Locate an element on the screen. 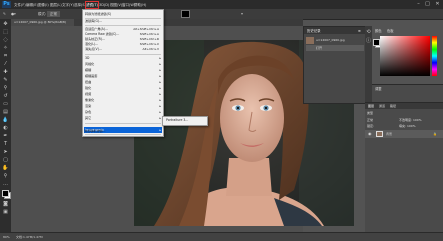 The image size is (443, 241). path-select-icon: ➤ is located at coordinates (5, 152).